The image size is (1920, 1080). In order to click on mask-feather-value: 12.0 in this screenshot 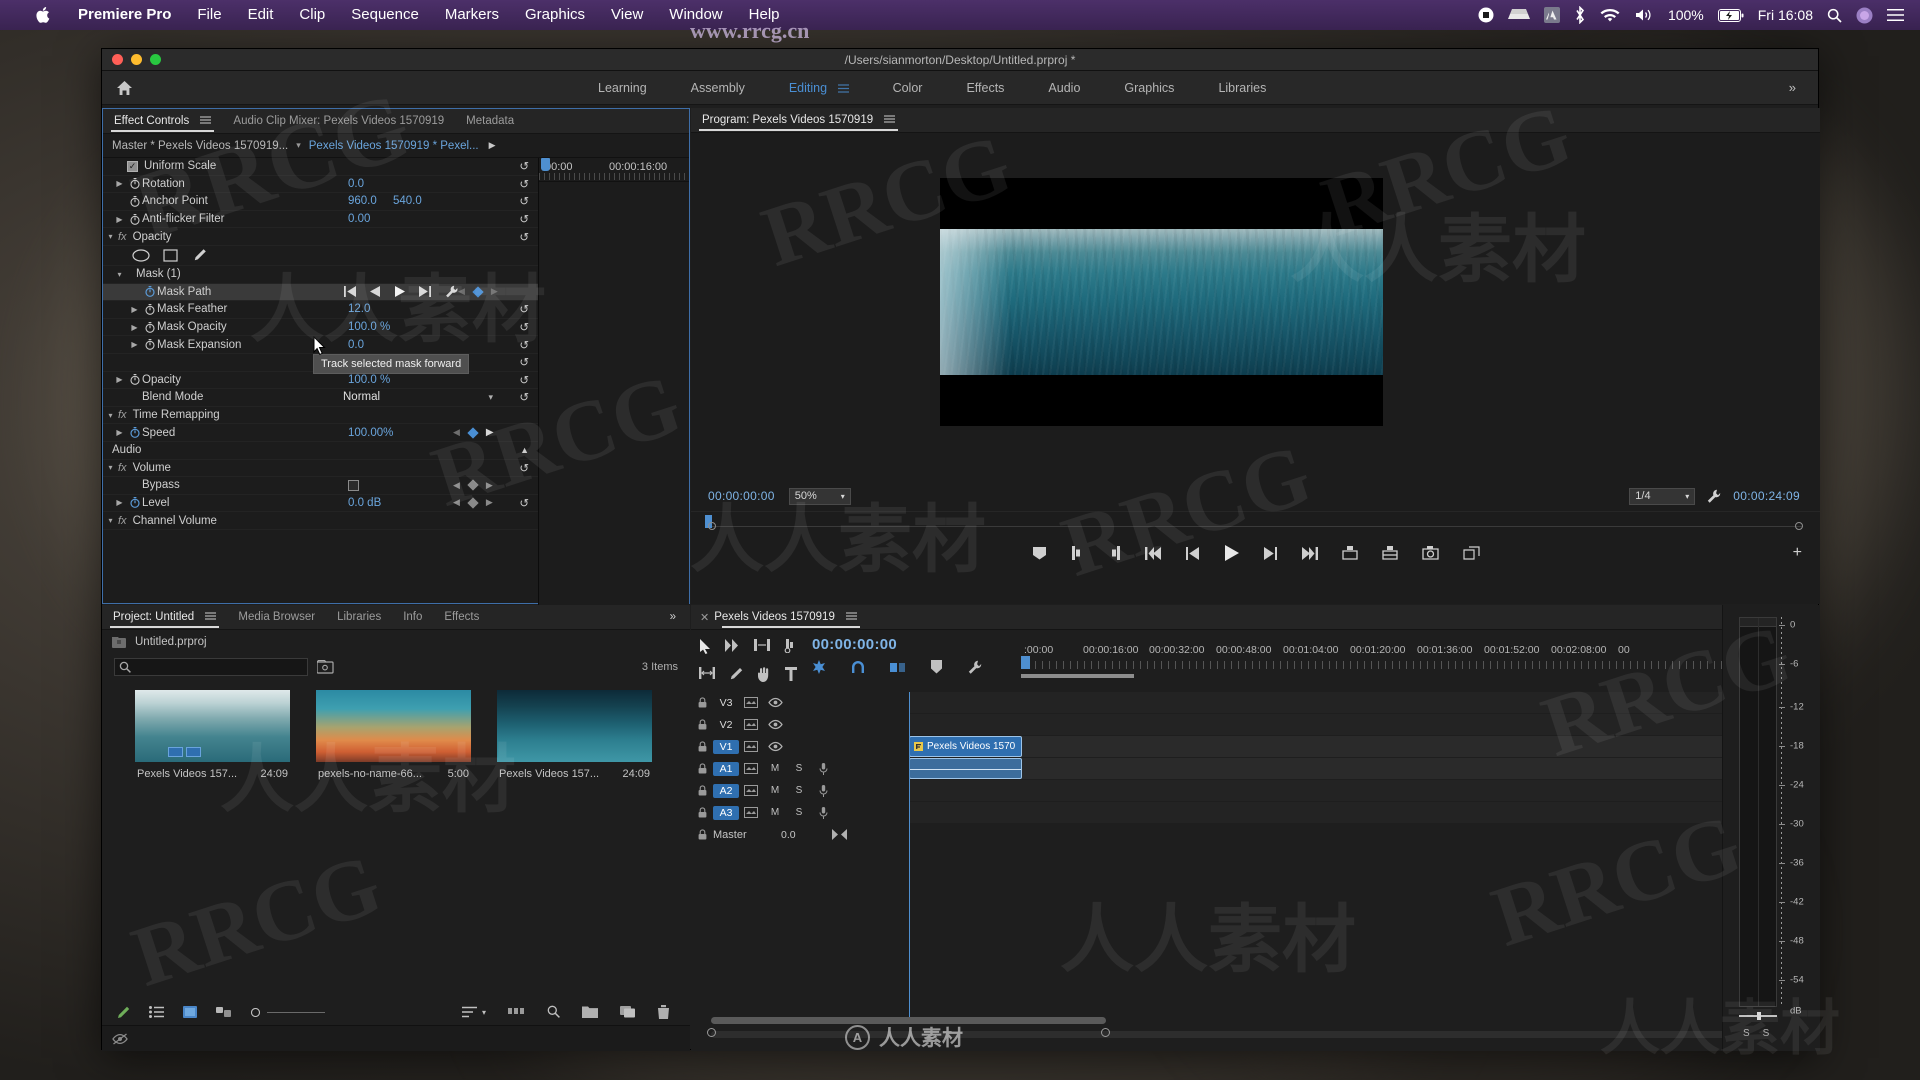, I will do `click(359, 309)`.